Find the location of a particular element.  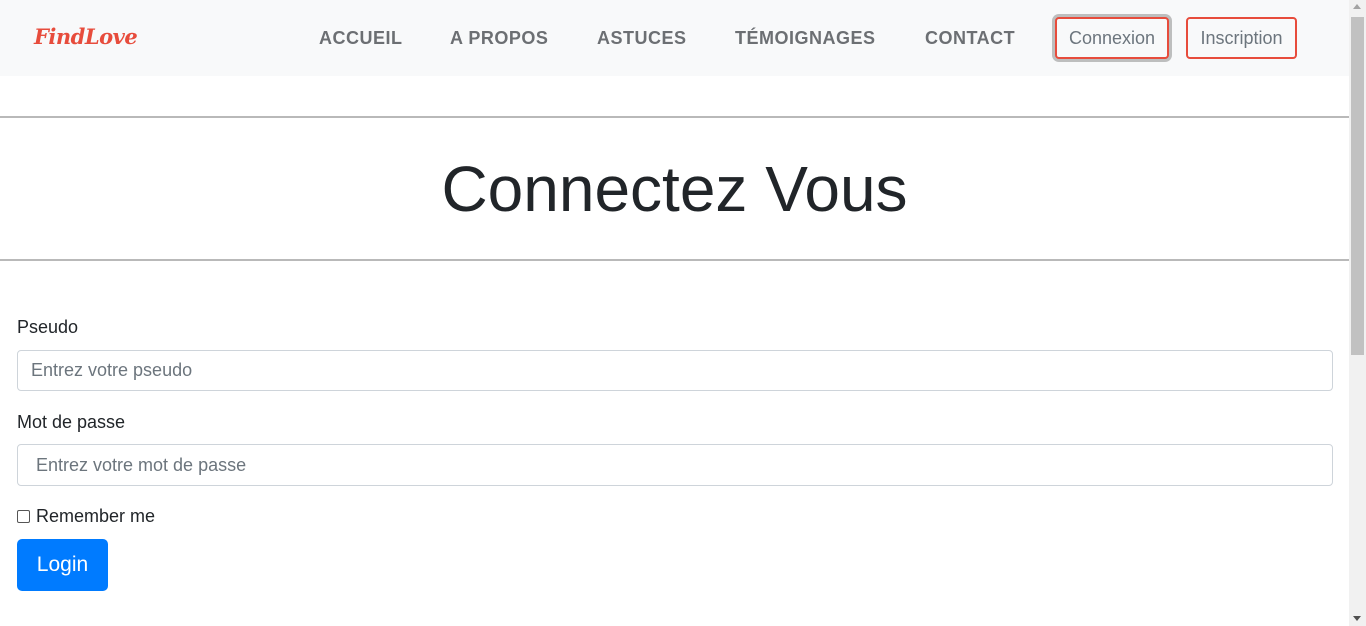

scroll-thumb is located at coordinates (1357, 186).